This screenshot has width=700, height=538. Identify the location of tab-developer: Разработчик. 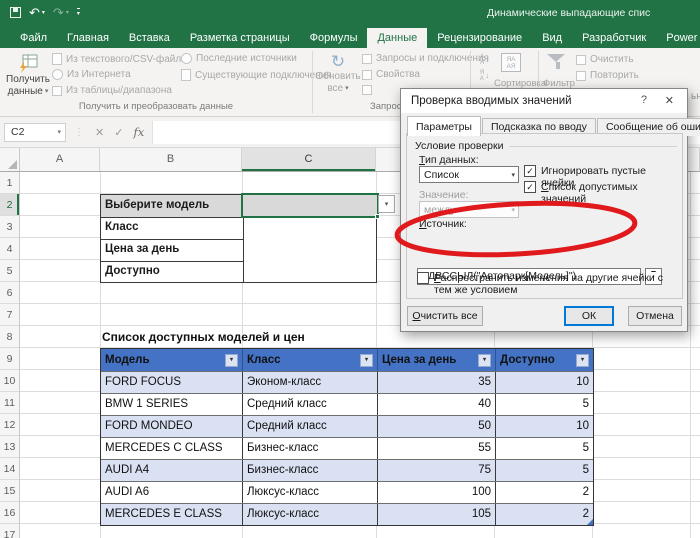
(614, 38).